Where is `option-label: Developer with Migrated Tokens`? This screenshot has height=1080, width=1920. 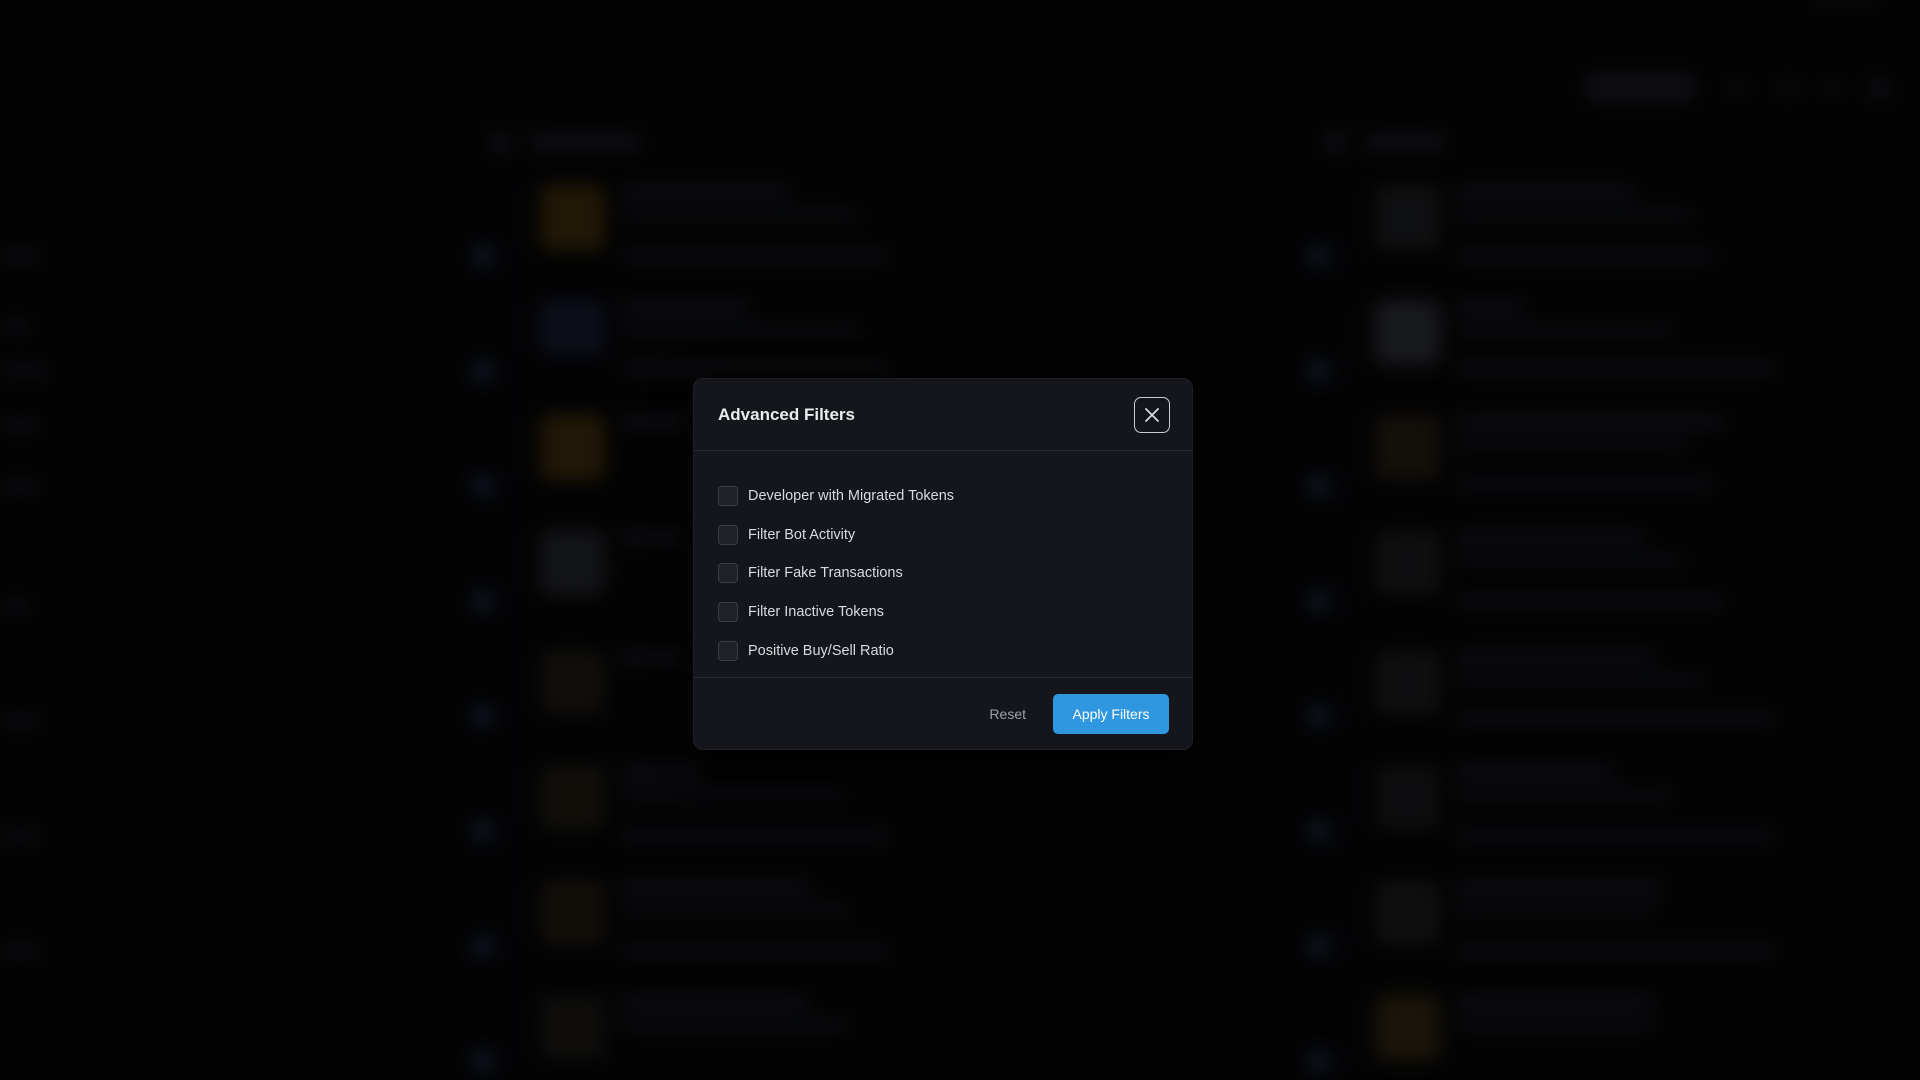 option-label: Developer with Migrated Tokens is located at coordinates (851, 496).